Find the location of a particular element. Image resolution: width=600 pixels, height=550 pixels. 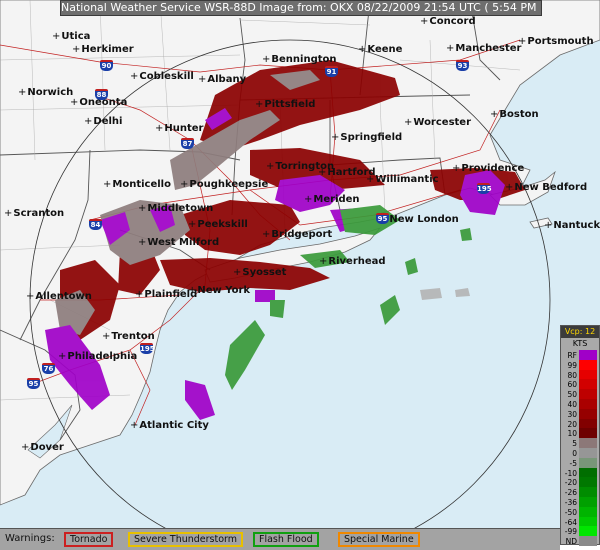

interstate-shield-icon: 88 is located at coordinates (101, 94).